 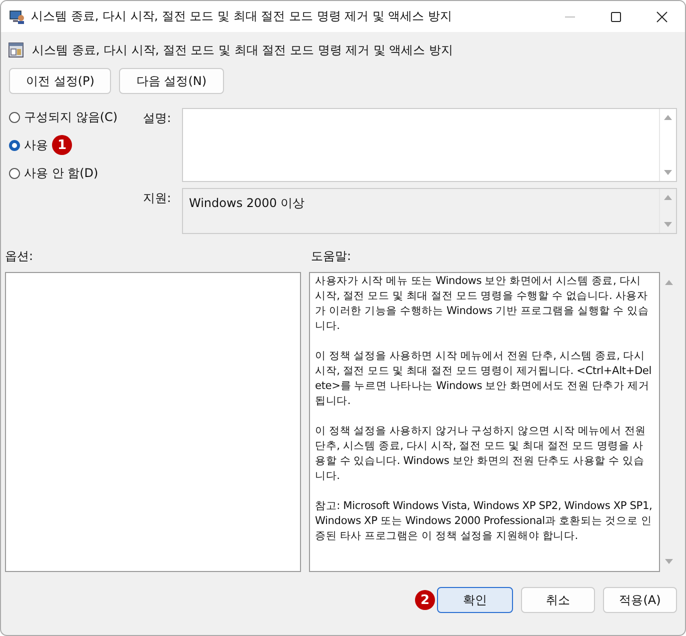 I want to click on supported-label: 지원:, so click(x=157, y=198).